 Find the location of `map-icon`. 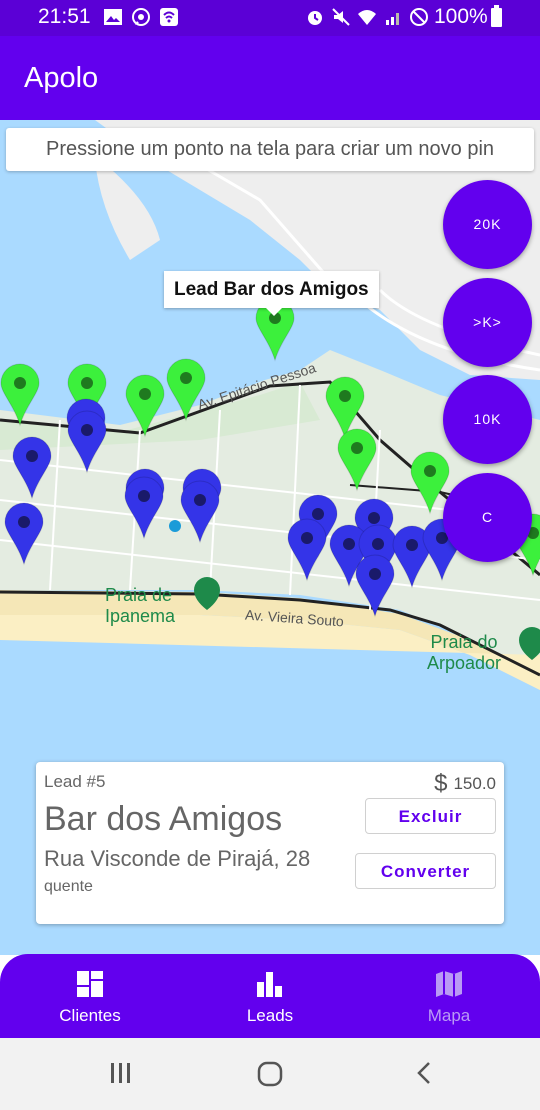

map-icon is located at coordinates (449, 984).